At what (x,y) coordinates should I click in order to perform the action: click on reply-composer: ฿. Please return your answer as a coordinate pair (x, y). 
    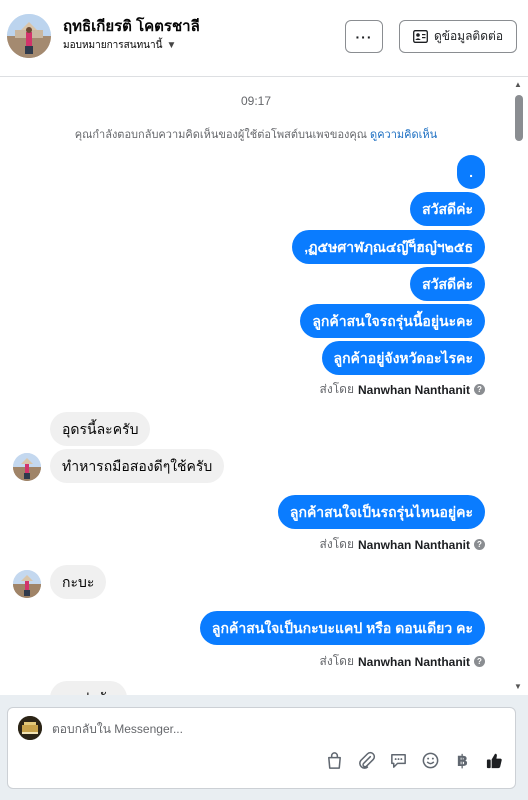
    Looking at the image, I should click on (261, 748).